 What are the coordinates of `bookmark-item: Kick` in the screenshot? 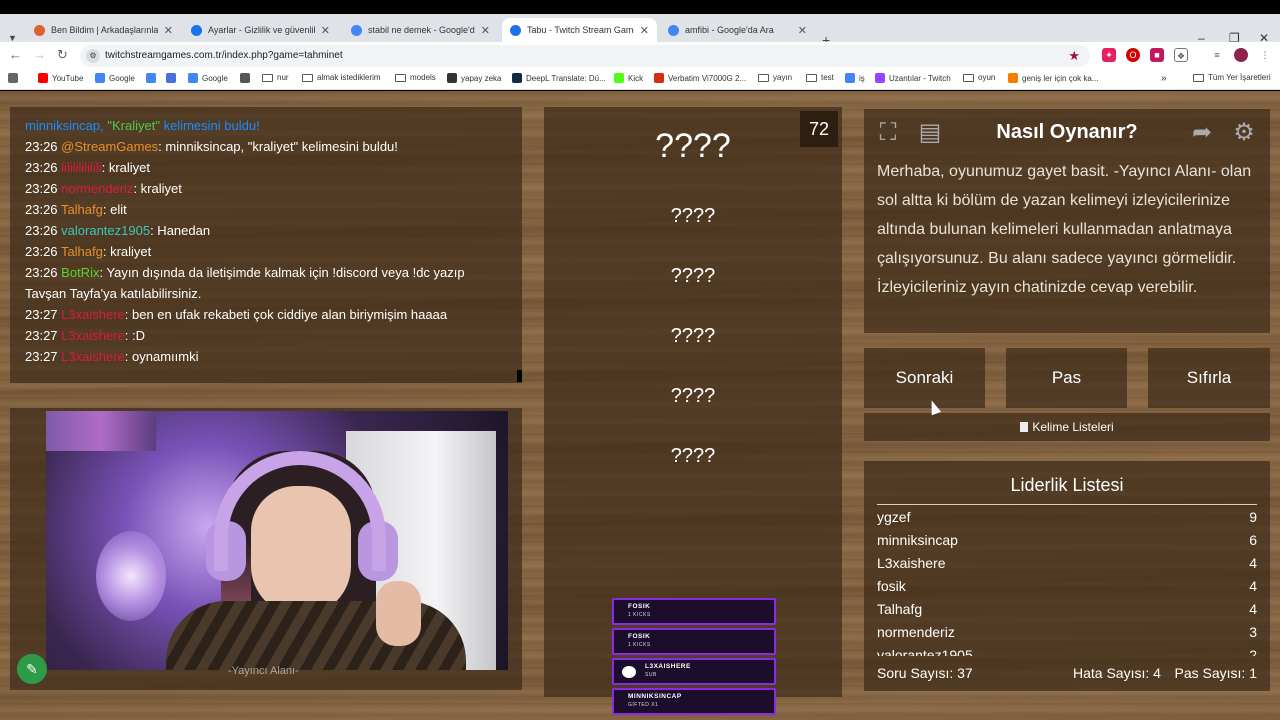 It's located at (628, 78).